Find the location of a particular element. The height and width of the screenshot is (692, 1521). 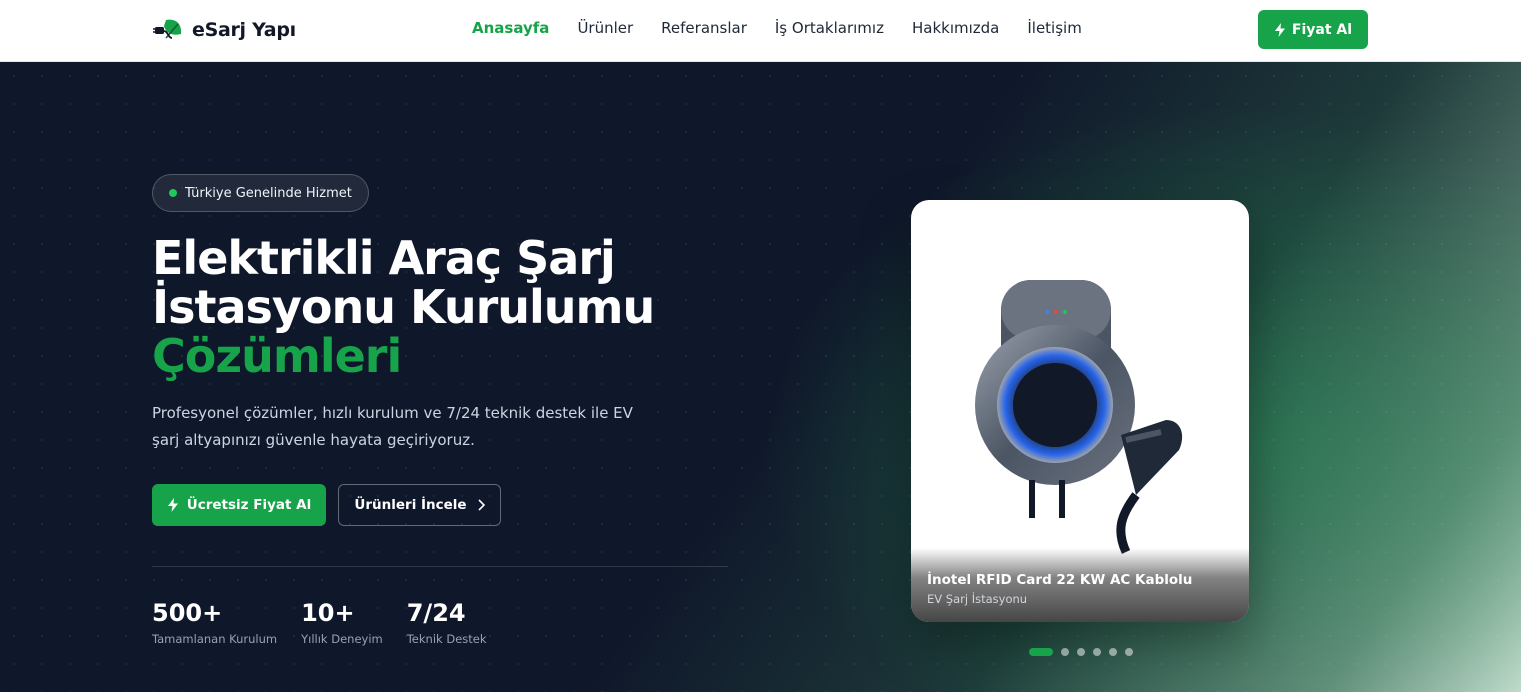

nav-item-iletisim: İletişim is located at coordinates (1054, 28).